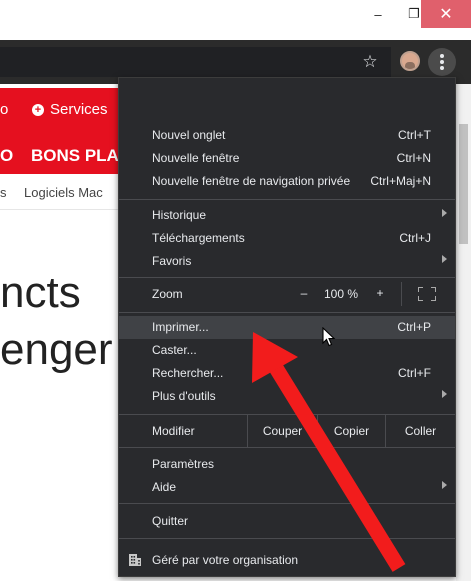 The width and height of the screenshot is (471, 581). I want to click on paste-button: Coller, so click(420, 431).